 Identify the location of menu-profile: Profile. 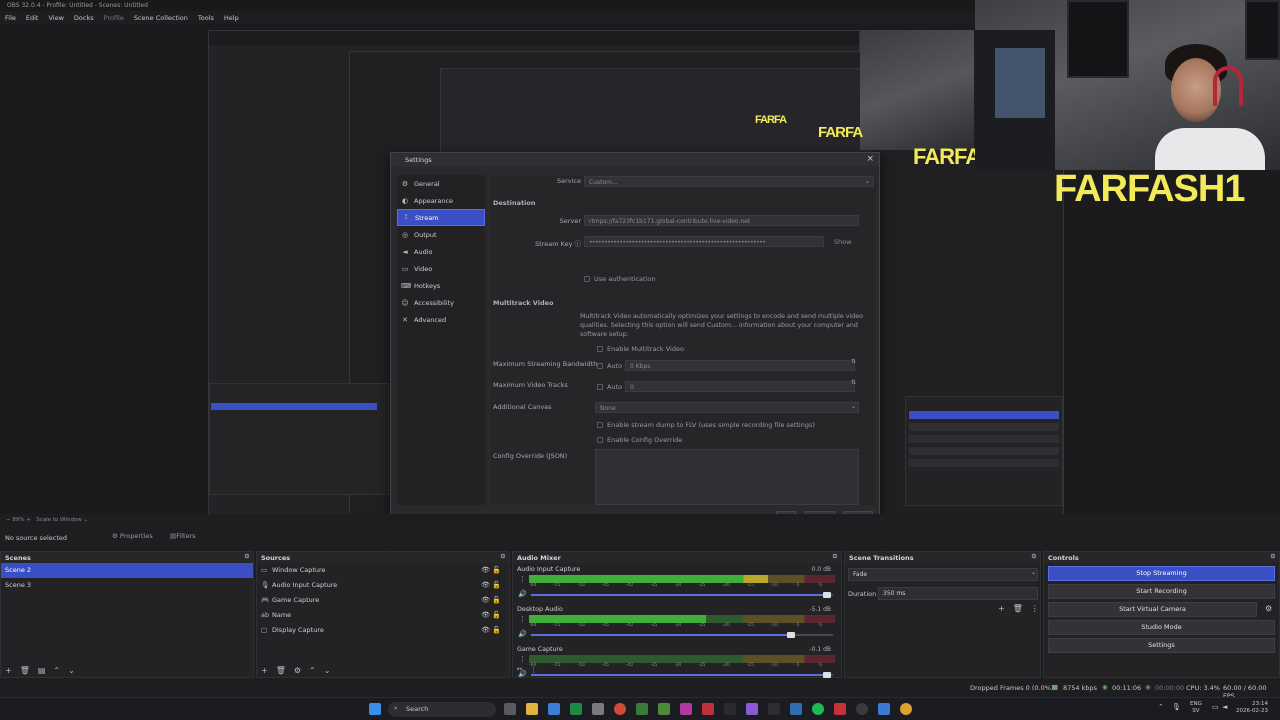
(114, 18).